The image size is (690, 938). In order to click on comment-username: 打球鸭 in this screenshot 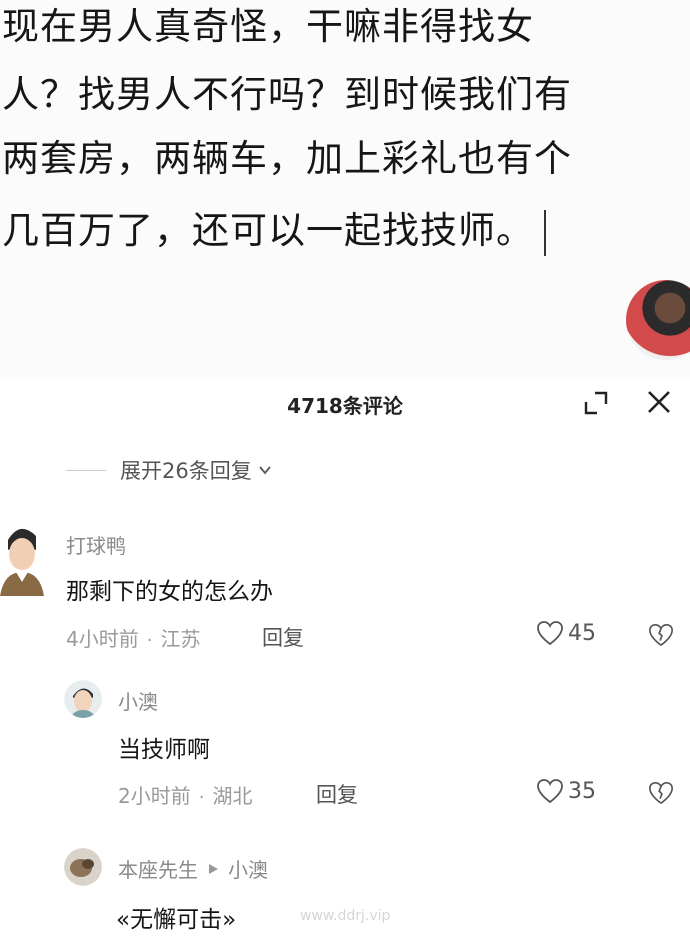, I will do `click(96, 544)`.